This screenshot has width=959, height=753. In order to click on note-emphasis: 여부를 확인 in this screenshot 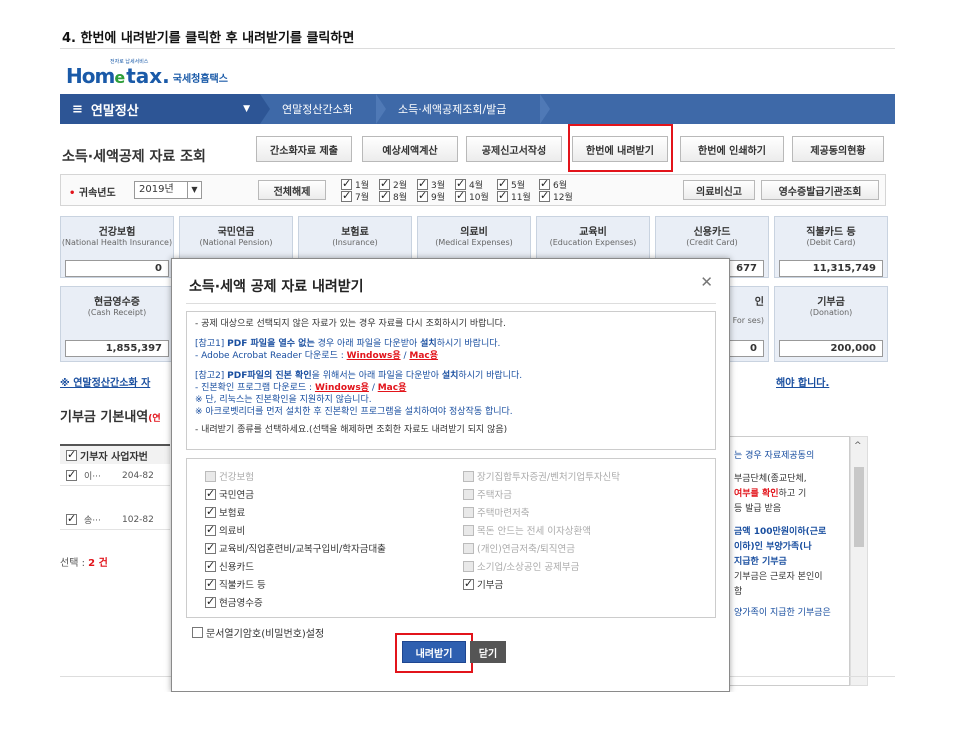, I will do `click(756, 494)`.